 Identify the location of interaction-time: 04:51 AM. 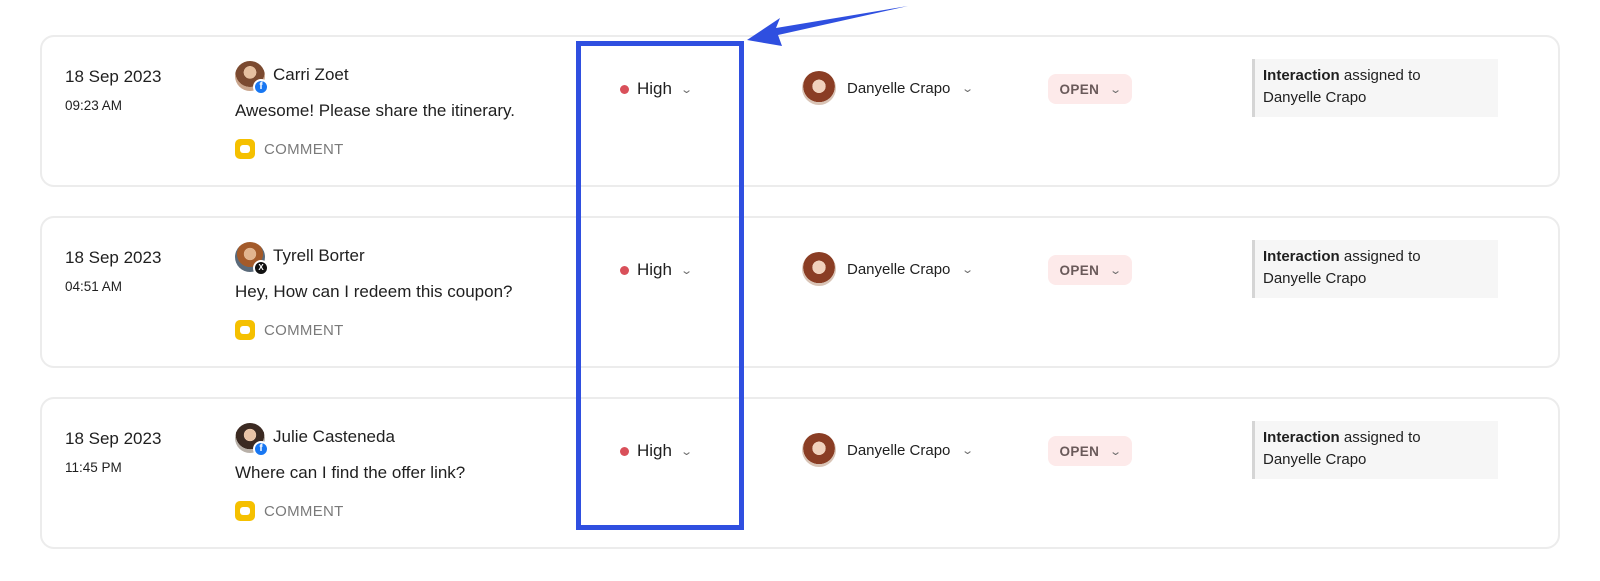
(94, 286).